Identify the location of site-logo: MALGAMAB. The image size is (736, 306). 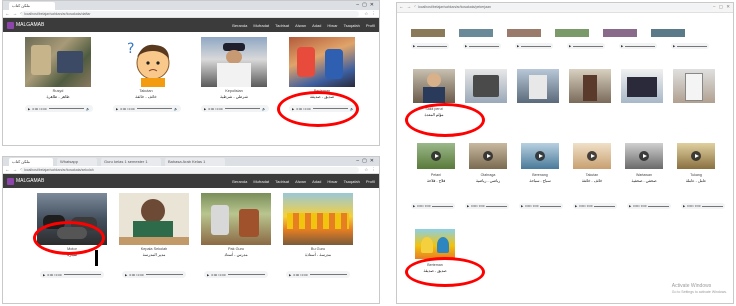
(25, 25).